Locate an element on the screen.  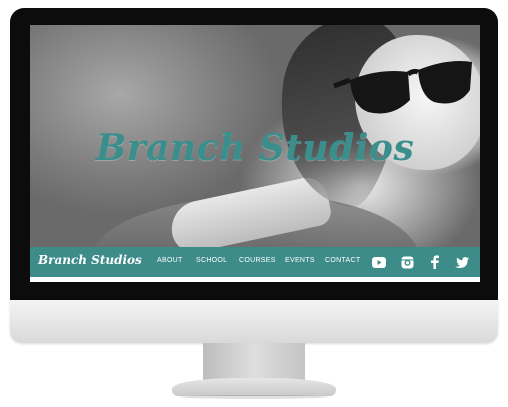
instagram-icon is located at coordinates (407, 262).